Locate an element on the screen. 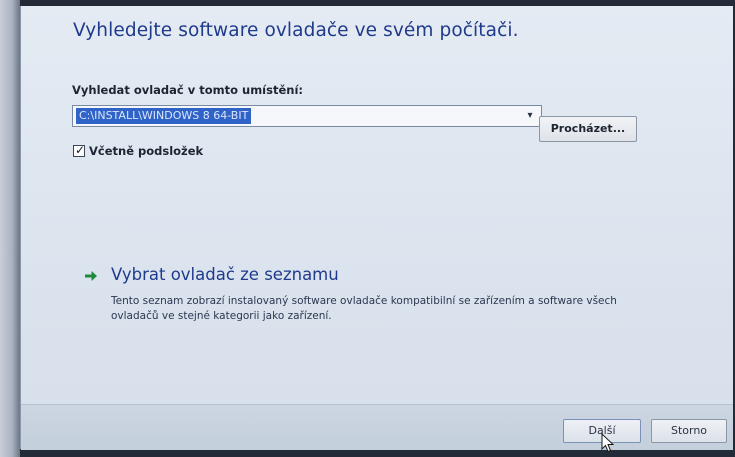 The image size is (735, 457). pick-from-list-title: Vybrat ovladač ze seznamu is located at coordinates (225, 275).